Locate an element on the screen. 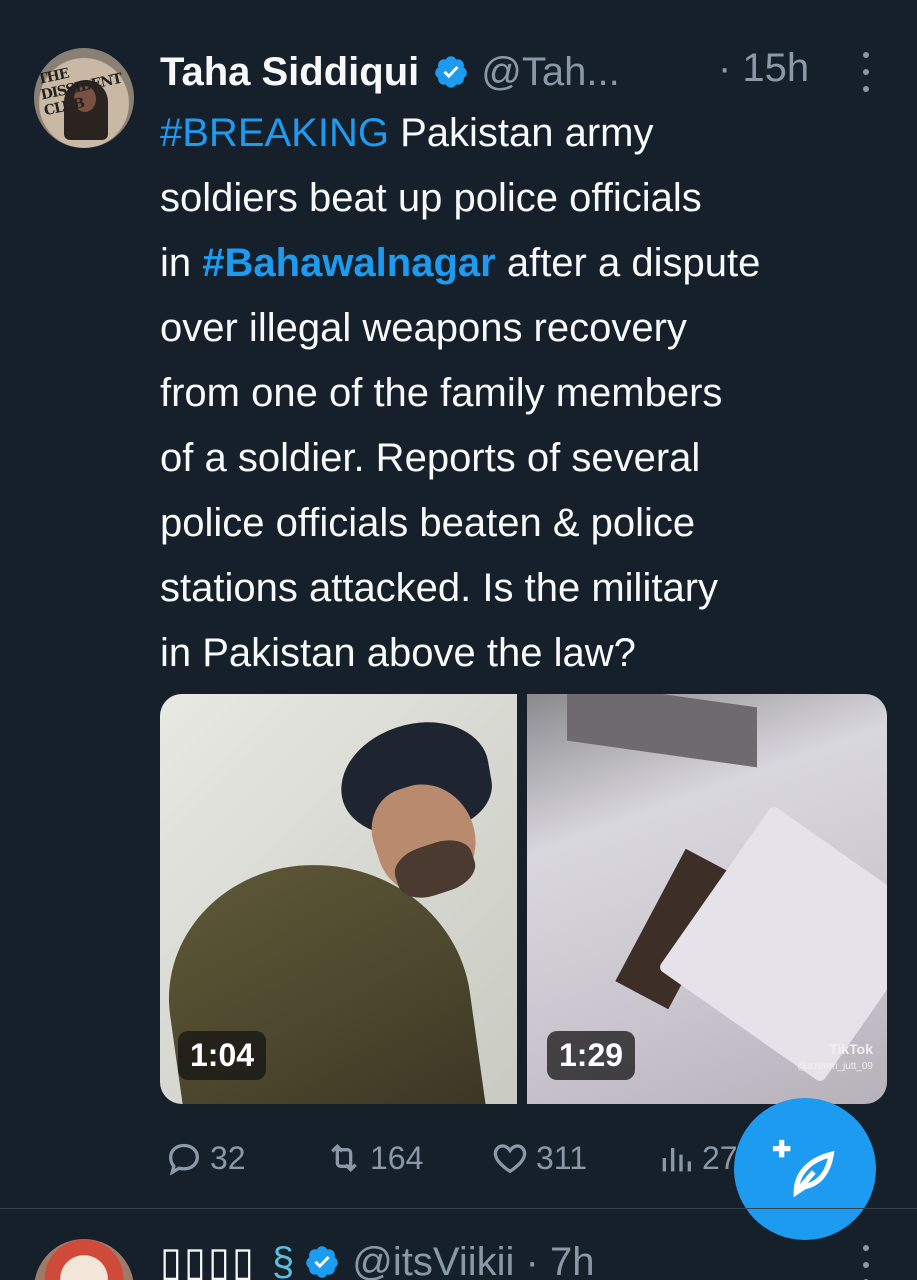 This screenshot has width=917, height=1280. views-icon is located at coordinates (676, 1160).